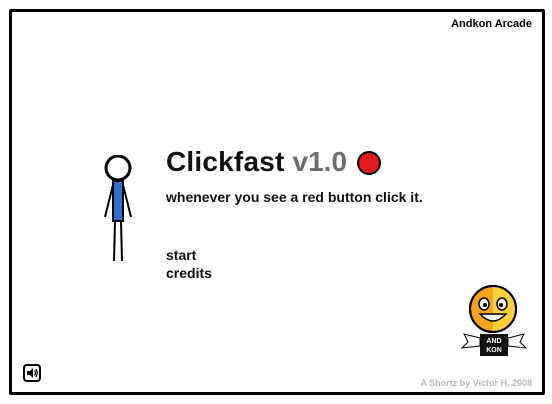  What do you see at coordinates (369, 163) in the screenshot?
I see `red-button-icon` at bounding box center [369, 163].